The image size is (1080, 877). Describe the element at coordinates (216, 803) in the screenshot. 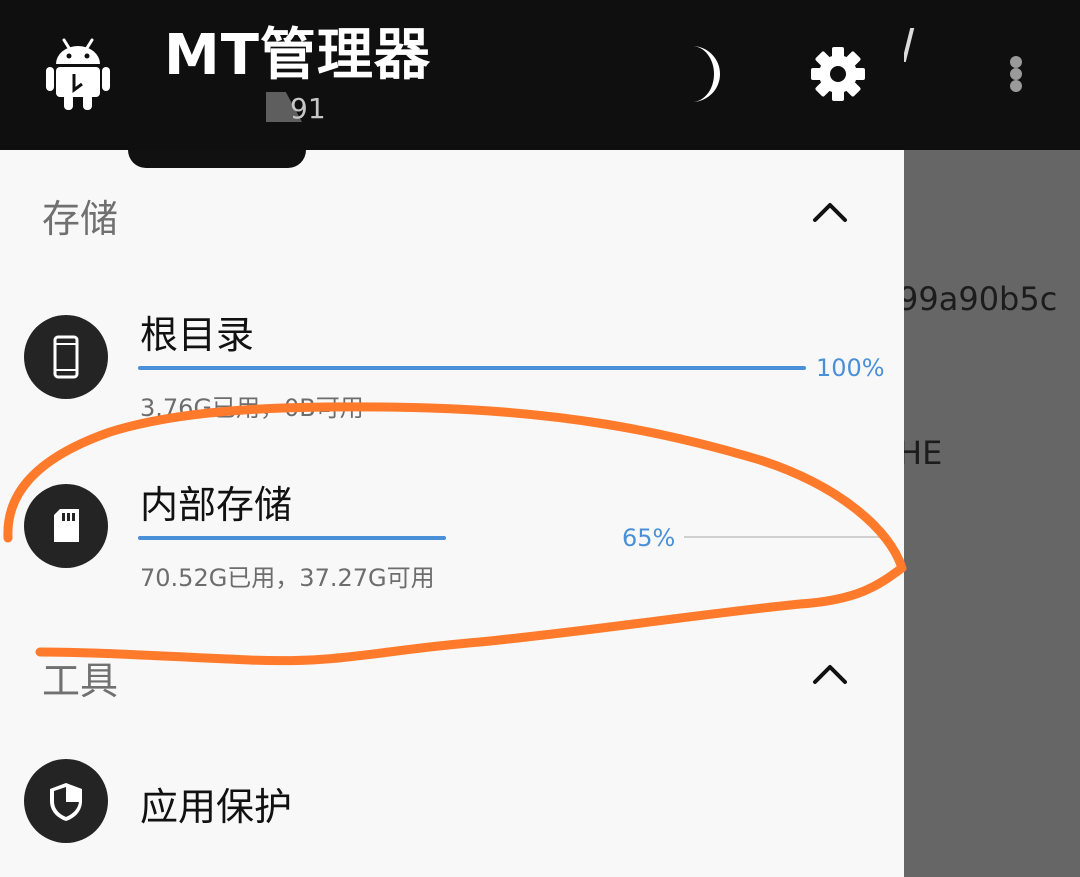

I see `tools-item-app-protect-title: 应用保护` at that location.